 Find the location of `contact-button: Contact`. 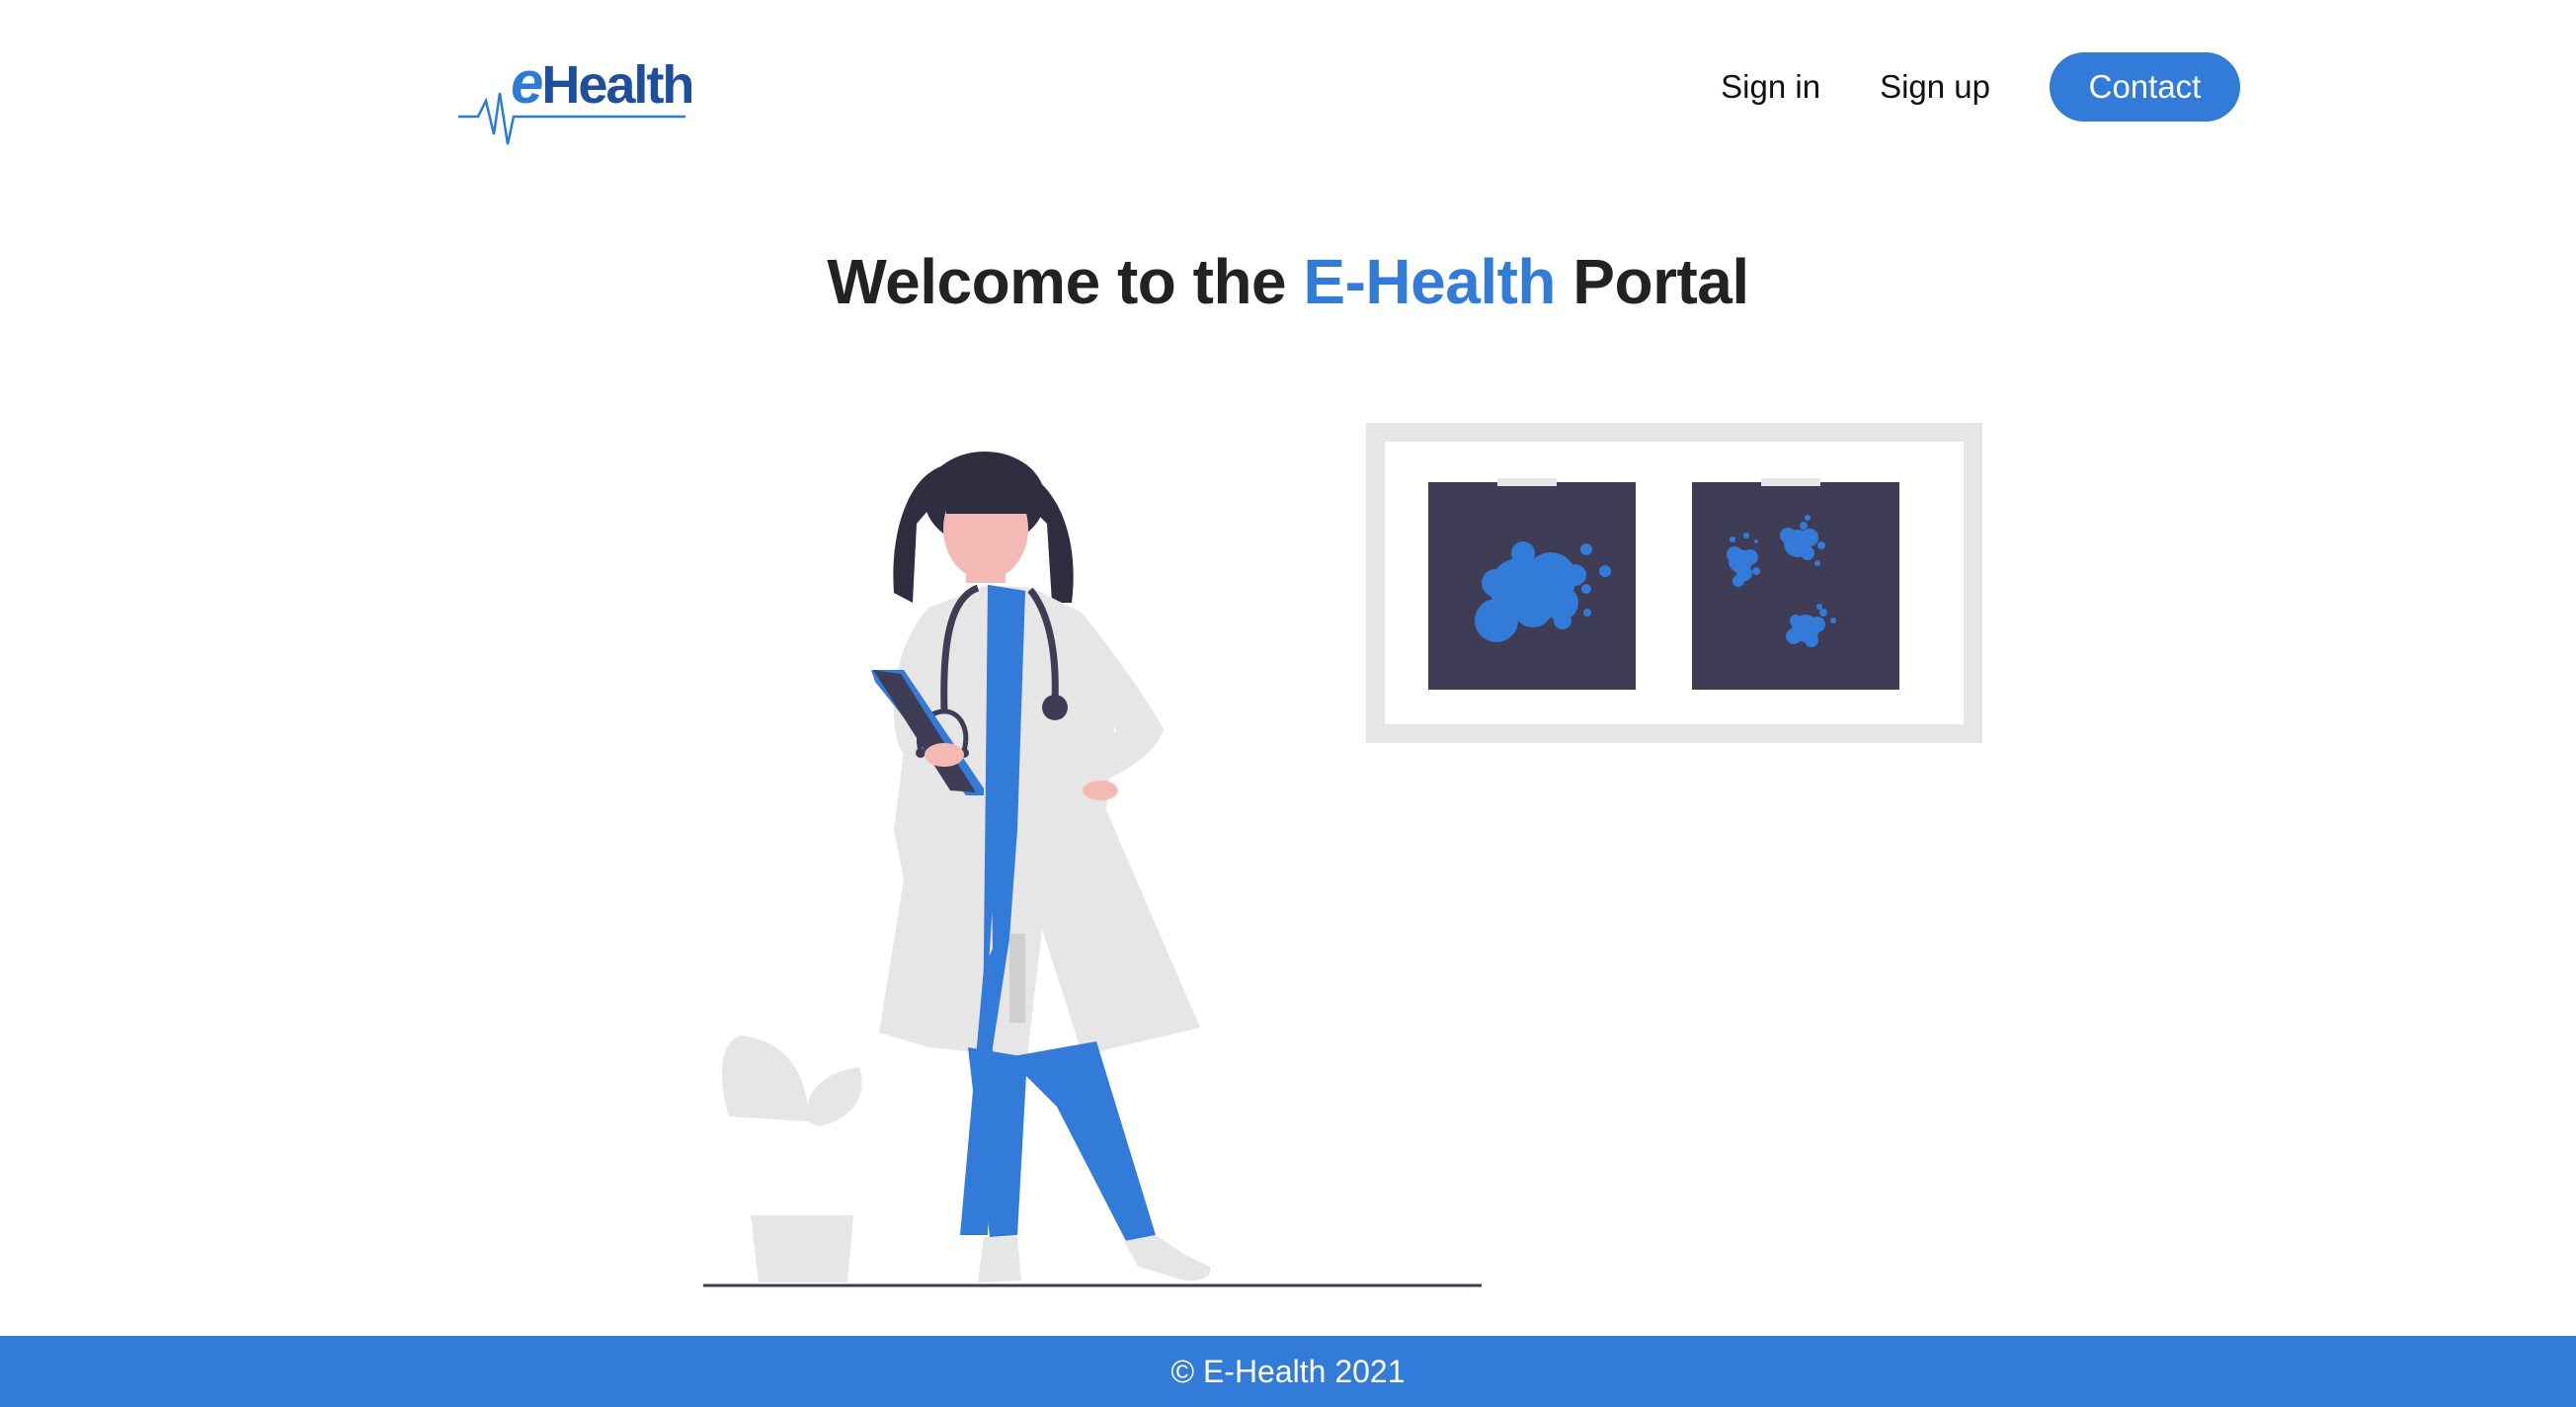

contact-button: Contact is located at coordinates (2145, 87).